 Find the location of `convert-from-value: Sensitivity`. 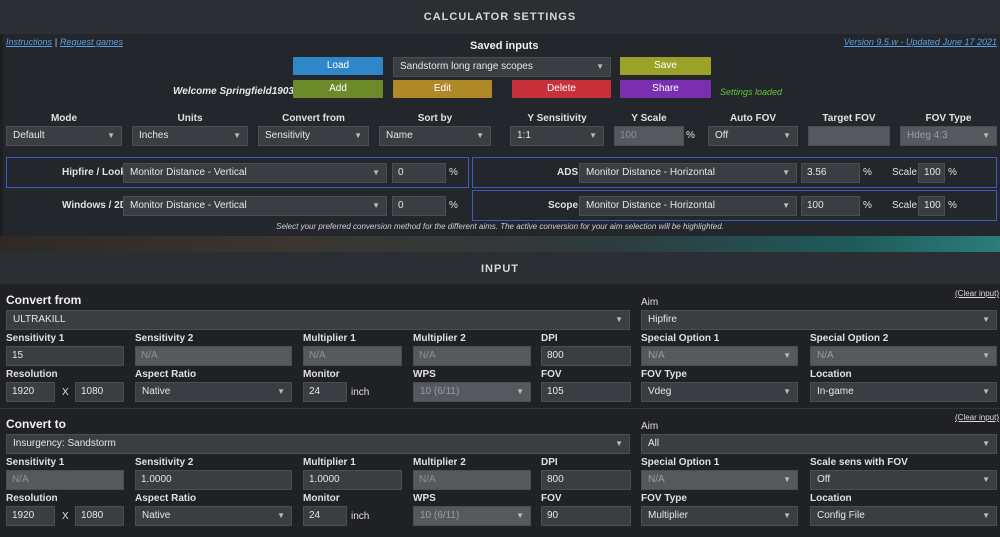

convert-from-value: Sensitivity is located at coordinates (288, 135).